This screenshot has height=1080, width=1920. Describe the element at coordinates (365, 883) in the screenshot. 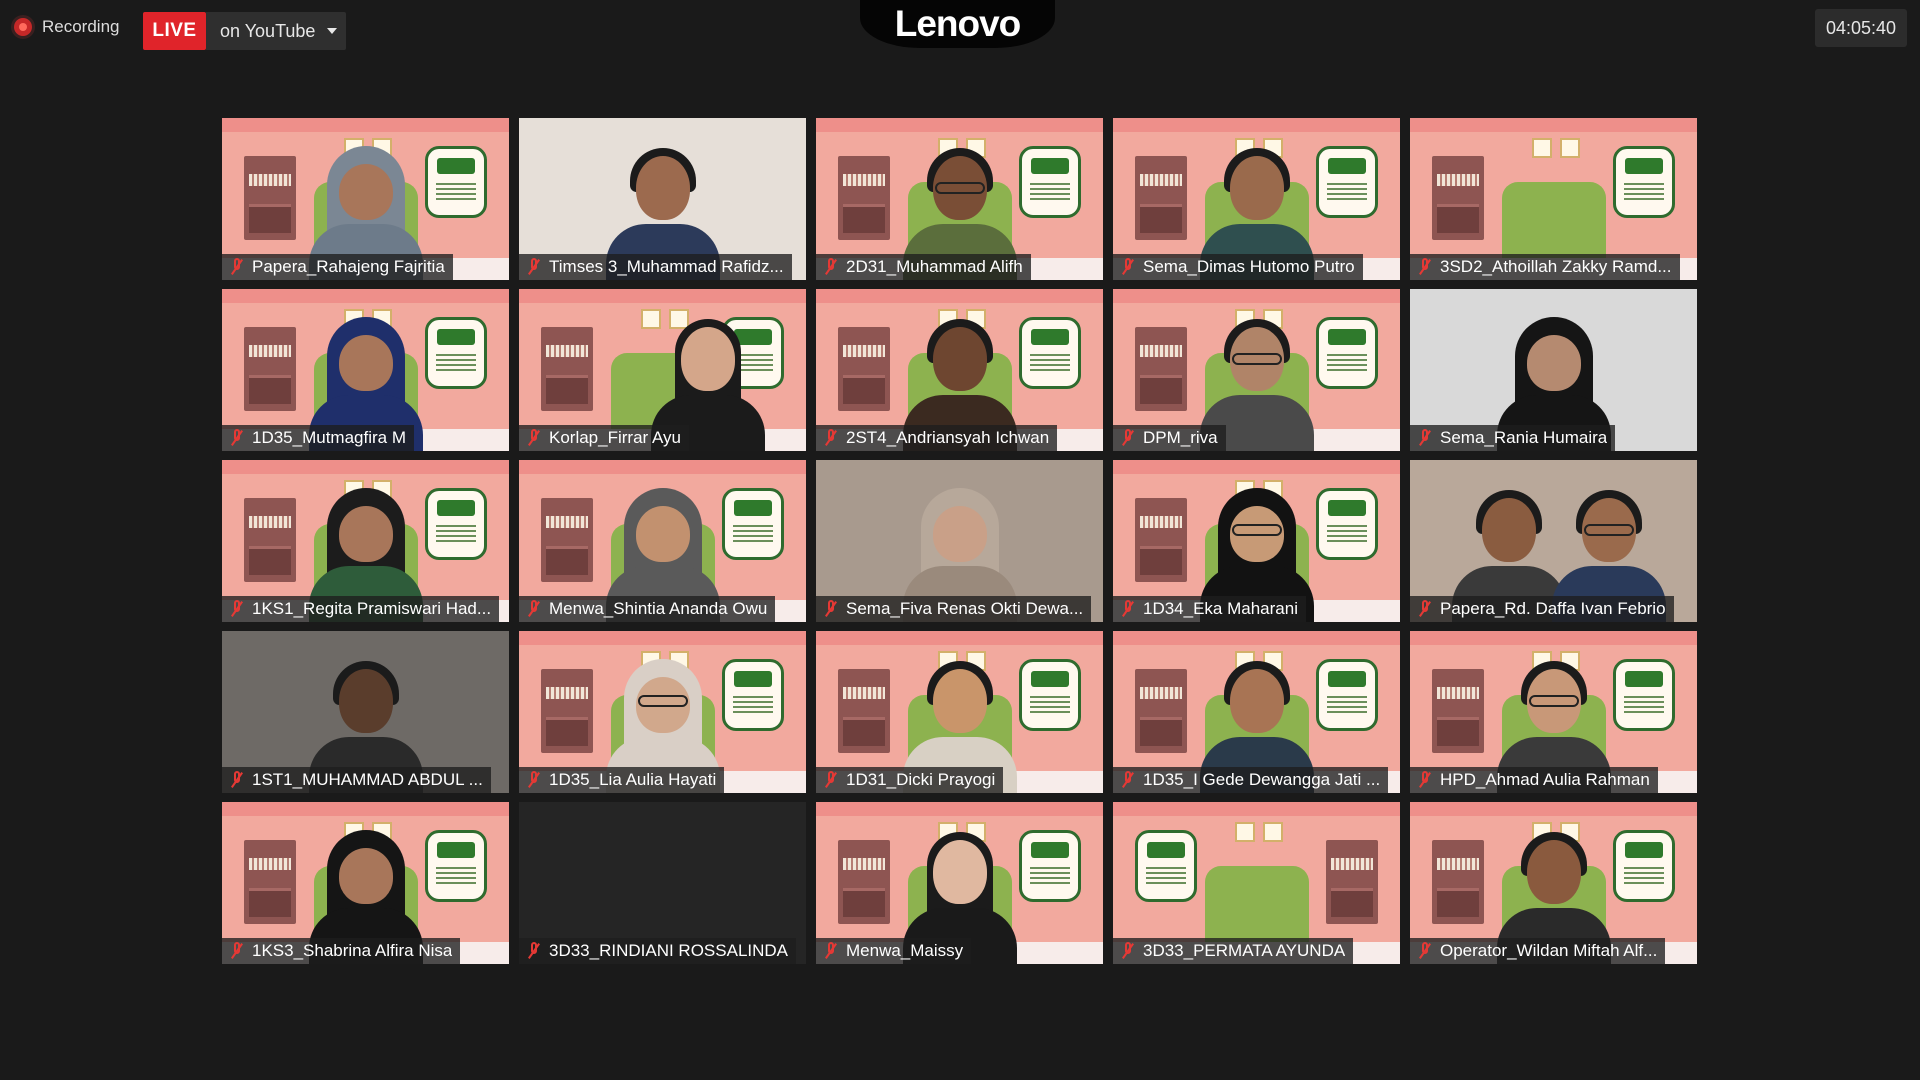

I see `participant-tile: 1KS3_Shabrina Alfira Nisa` at that location.